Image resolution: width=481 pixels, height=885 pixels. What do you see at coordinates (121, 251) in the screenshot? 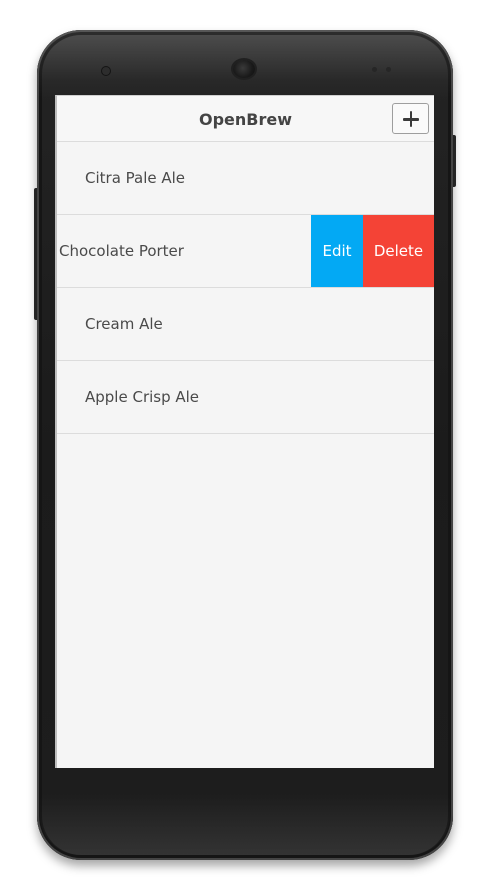
I see `list-item-label: Chocolate Porter` at bounding box center [121, 251].